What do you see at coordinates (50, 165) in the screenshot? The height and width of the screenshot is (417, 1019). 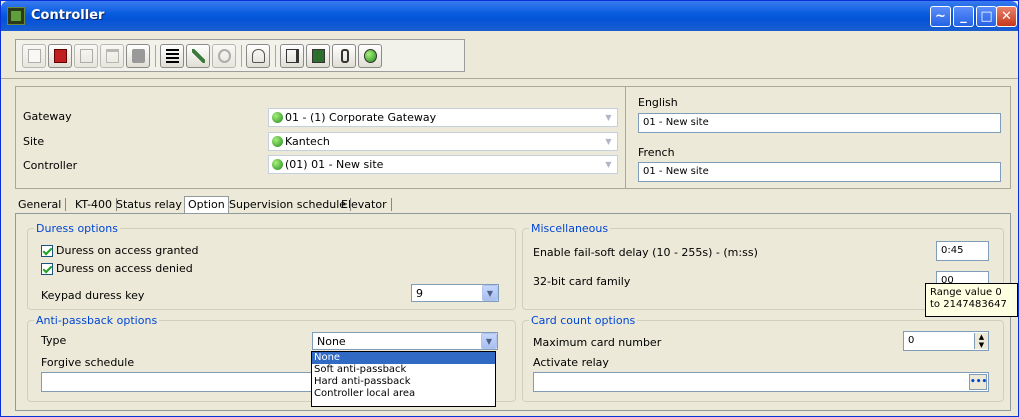 I see `controller-label: Controller` at bounding box center [50, 165].